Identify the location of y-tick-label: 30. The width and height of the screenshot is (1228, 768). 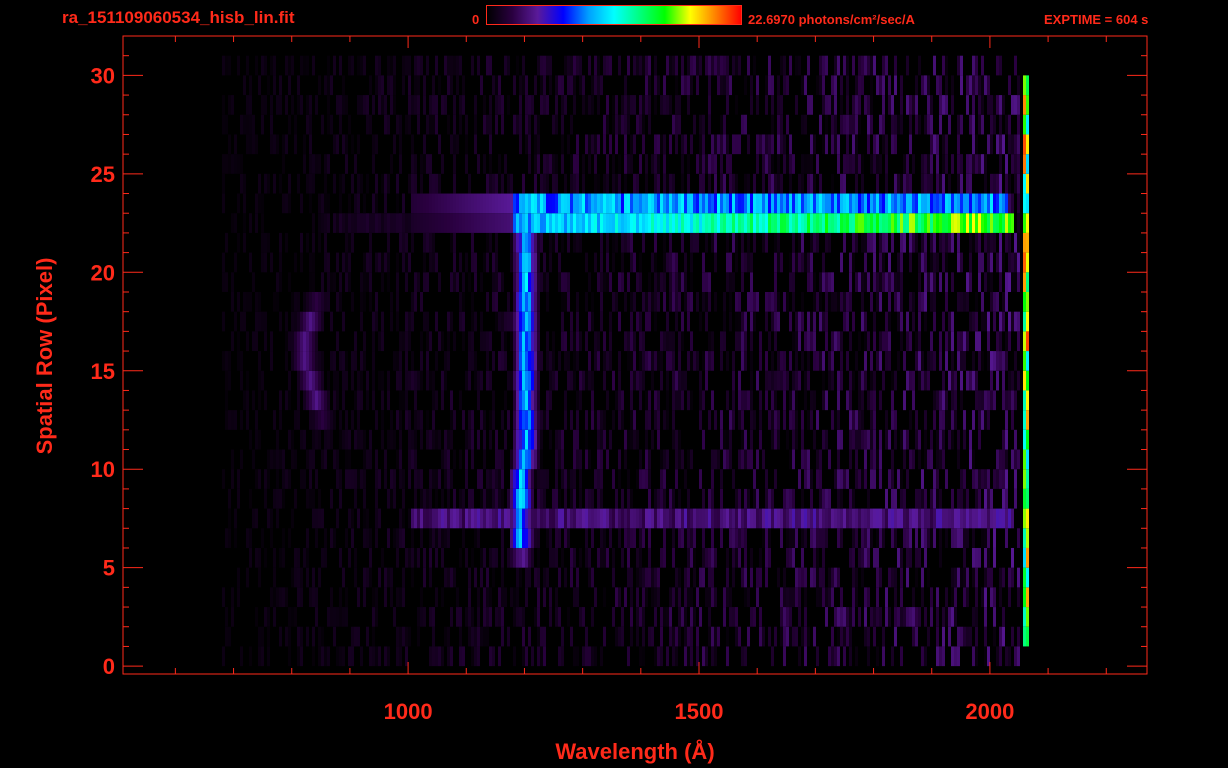
(103, 75).